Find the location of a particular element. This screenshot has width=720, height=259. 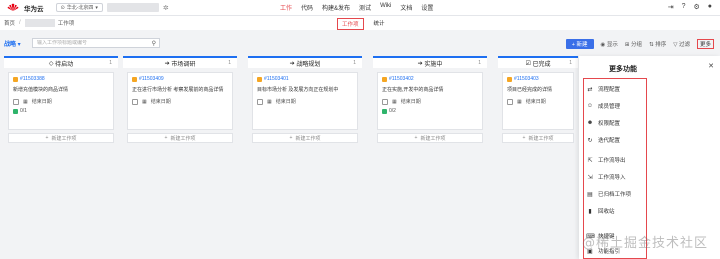

card-id: #11503409 is located at coordinates (151, 79).